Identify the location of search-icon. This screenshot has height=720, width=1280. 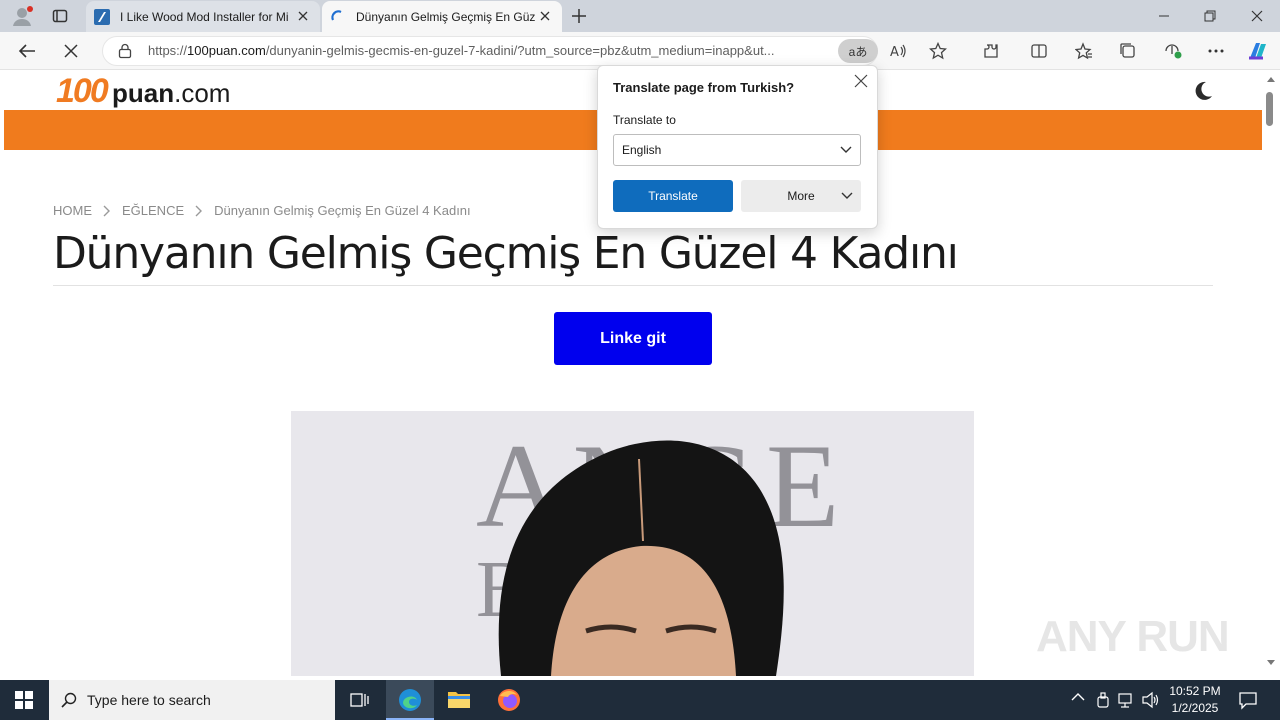
(69, 700).